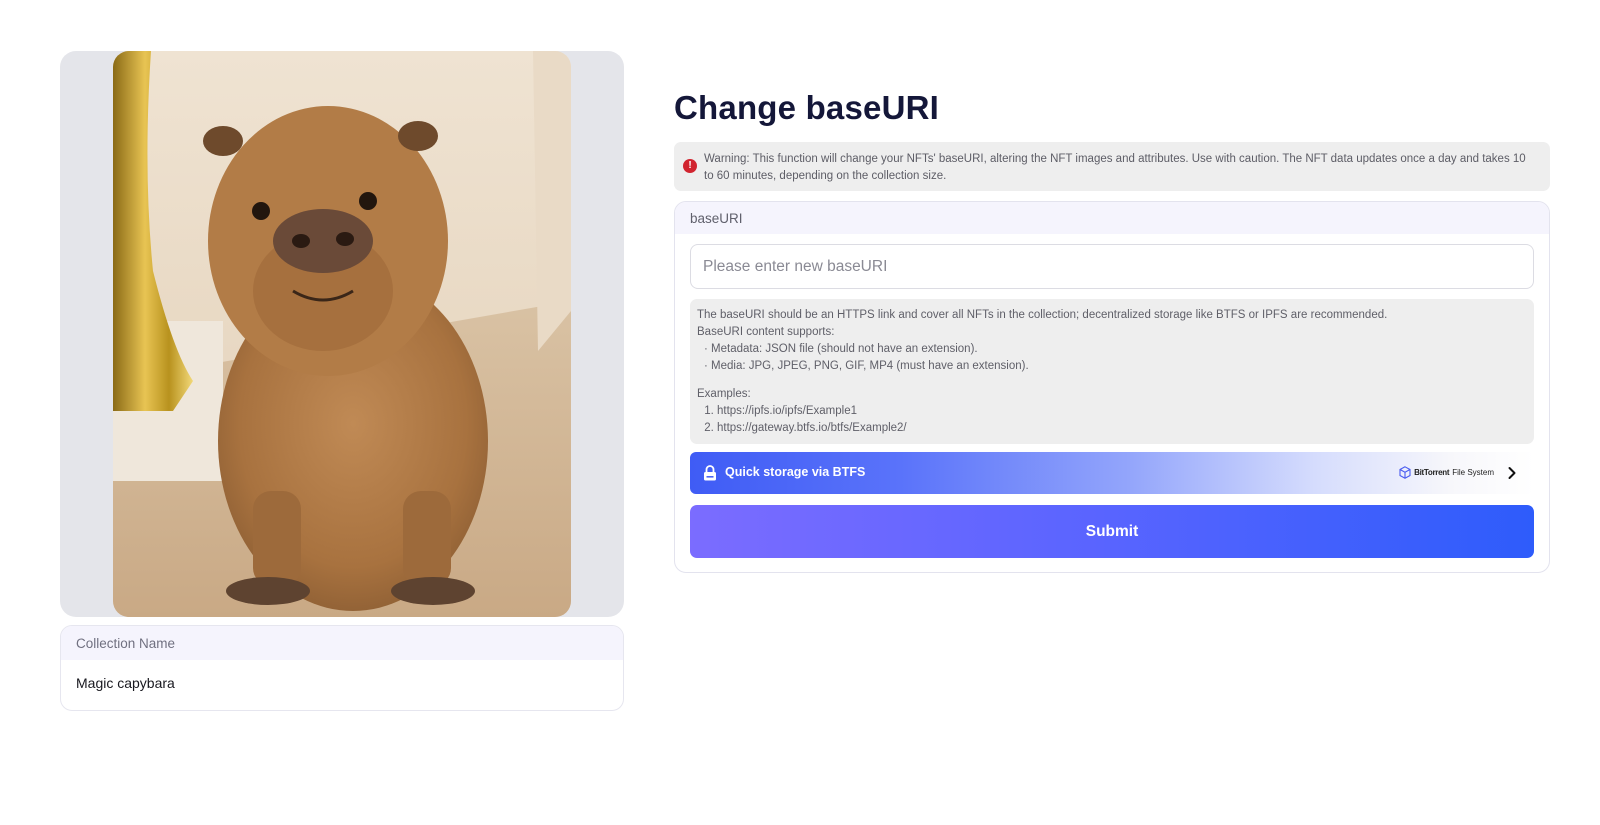  What do you see at coordinates (690, 166) in the screenshot?
I see `warning-icon: !` at bounding box center [690, 166].